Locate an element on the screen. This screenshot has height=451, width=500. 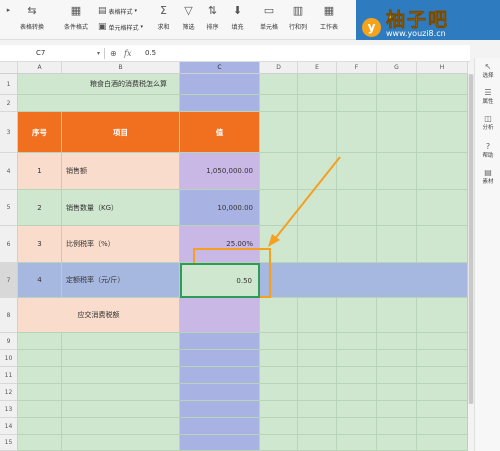
cell-d2 is located at coordinates (279, 103).